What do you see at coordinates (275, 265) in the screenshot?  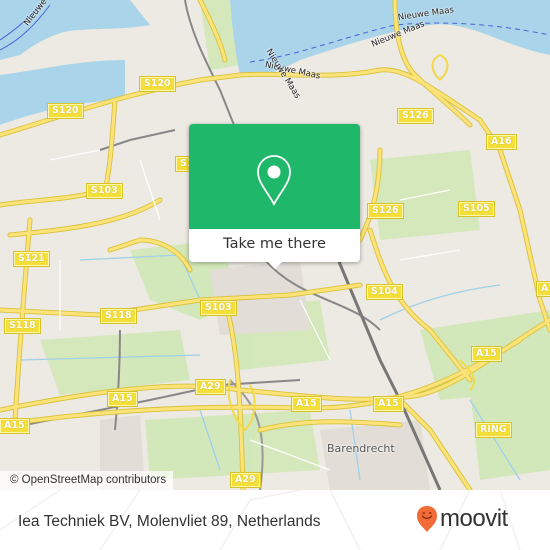 I see `popup-pointer` at bounding box center [275, 265].